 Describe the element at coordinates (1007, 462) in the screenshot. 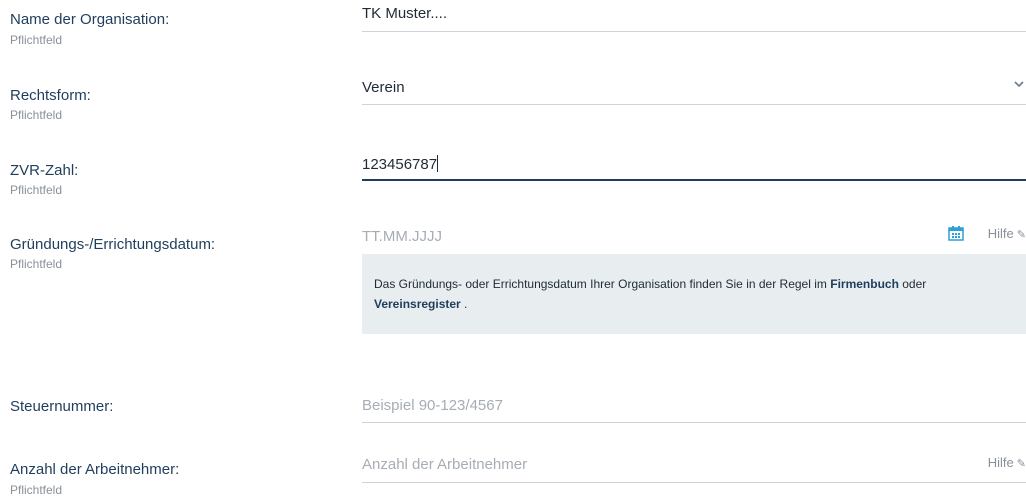

I see `arbeitnehmer-help-toggle: Hilfe ✎` at that location.